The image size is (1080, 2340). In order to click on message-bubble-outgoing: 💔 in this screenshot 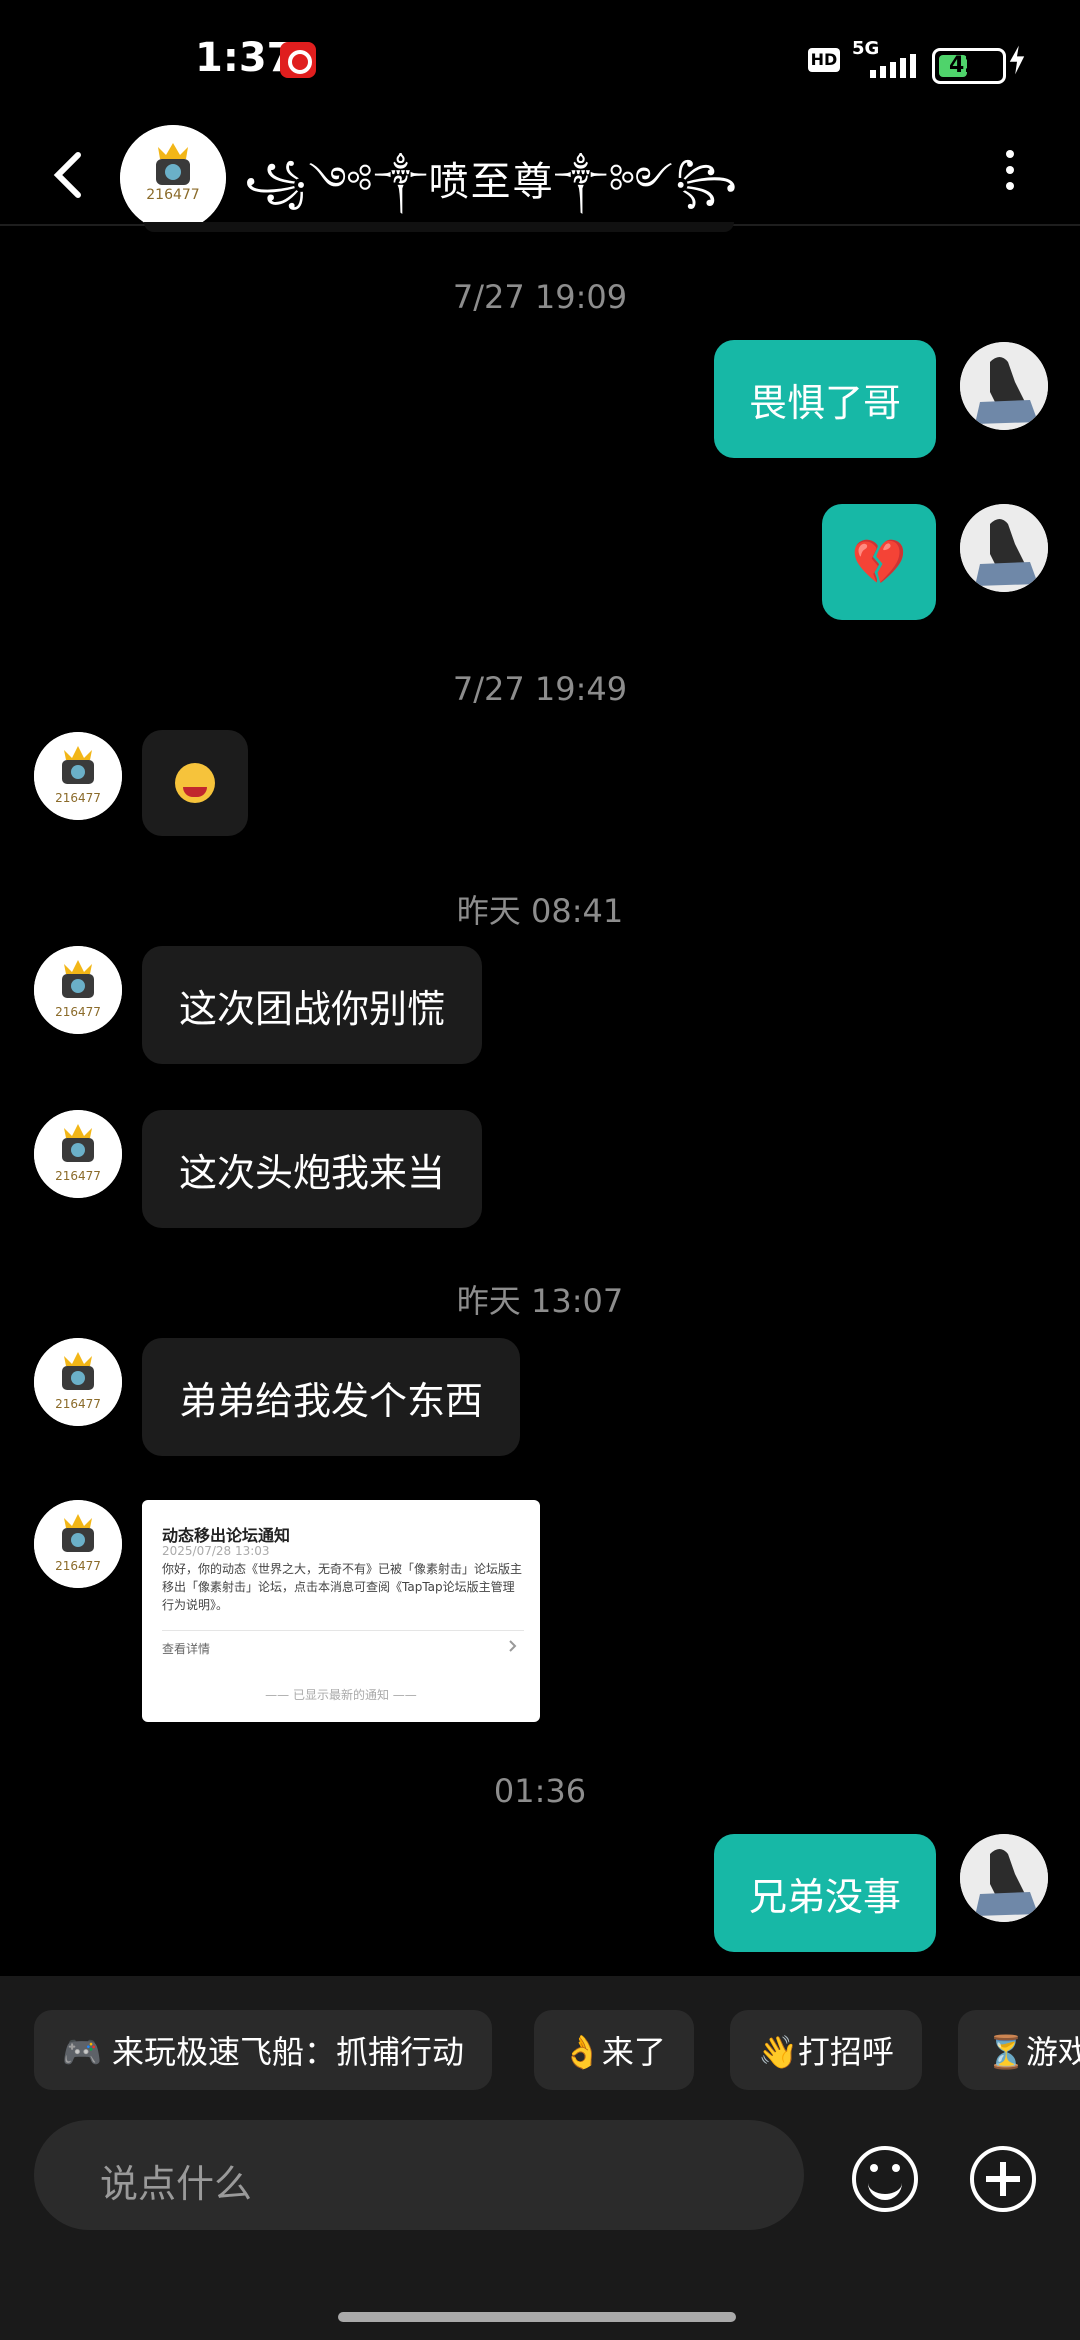, I will do `click(879, 562)`.